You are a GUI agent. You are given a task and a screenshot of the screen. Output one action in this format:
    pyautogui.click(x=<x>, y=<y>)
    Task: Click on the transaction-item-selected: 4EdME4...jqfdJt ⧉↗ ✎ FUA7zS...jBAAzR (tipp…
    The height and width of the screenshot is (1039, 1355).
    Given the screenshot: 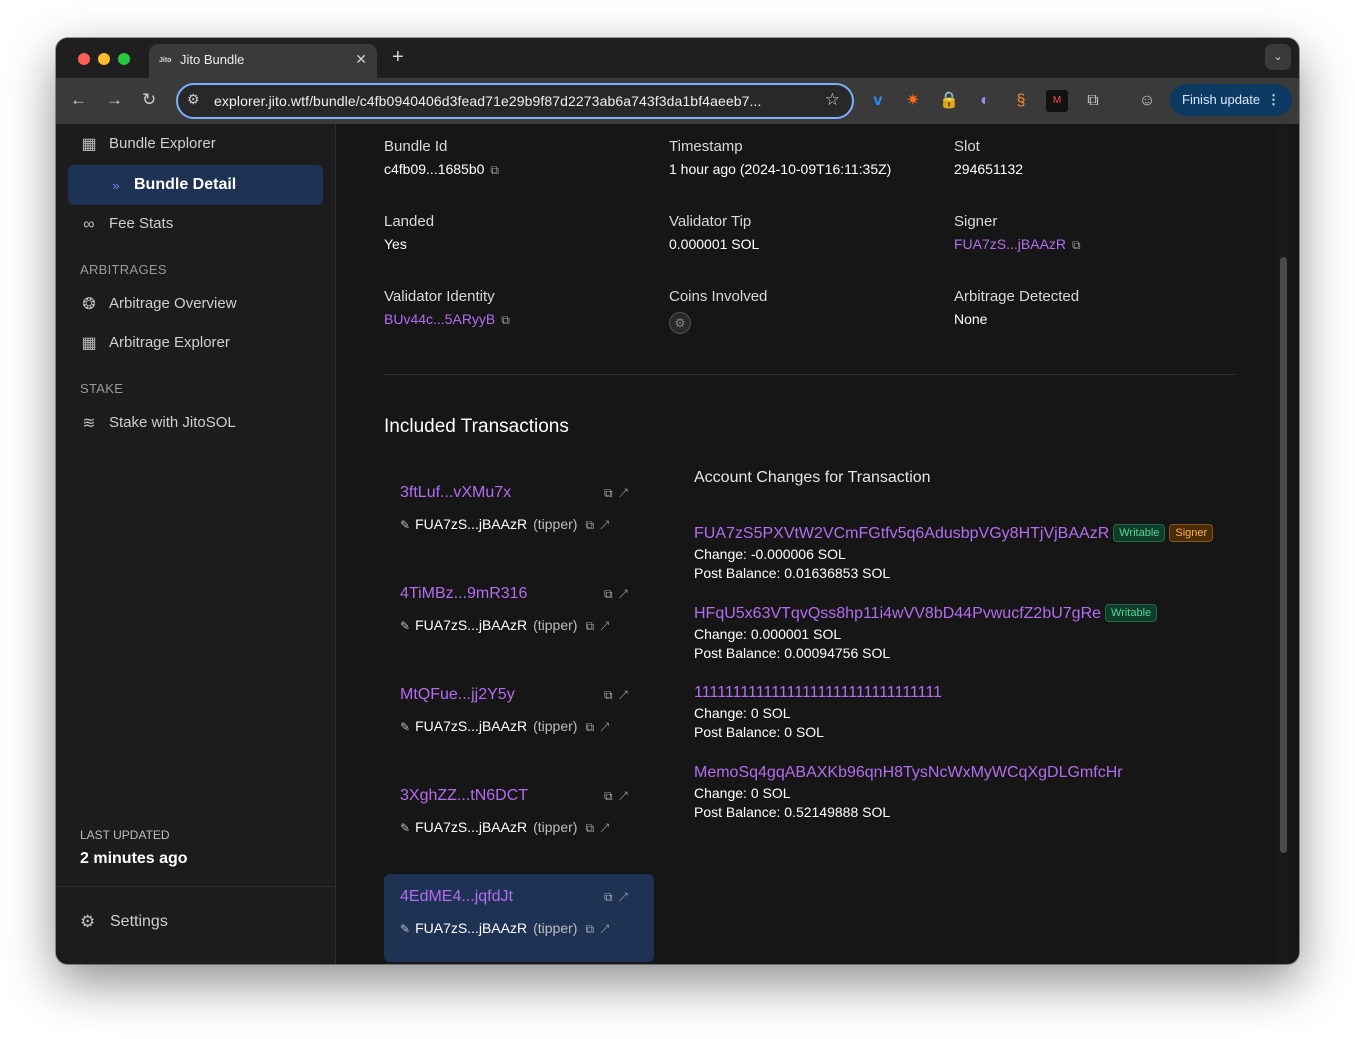 What is the action you would take?
    pyautogui.click(x=519, y=918)
    